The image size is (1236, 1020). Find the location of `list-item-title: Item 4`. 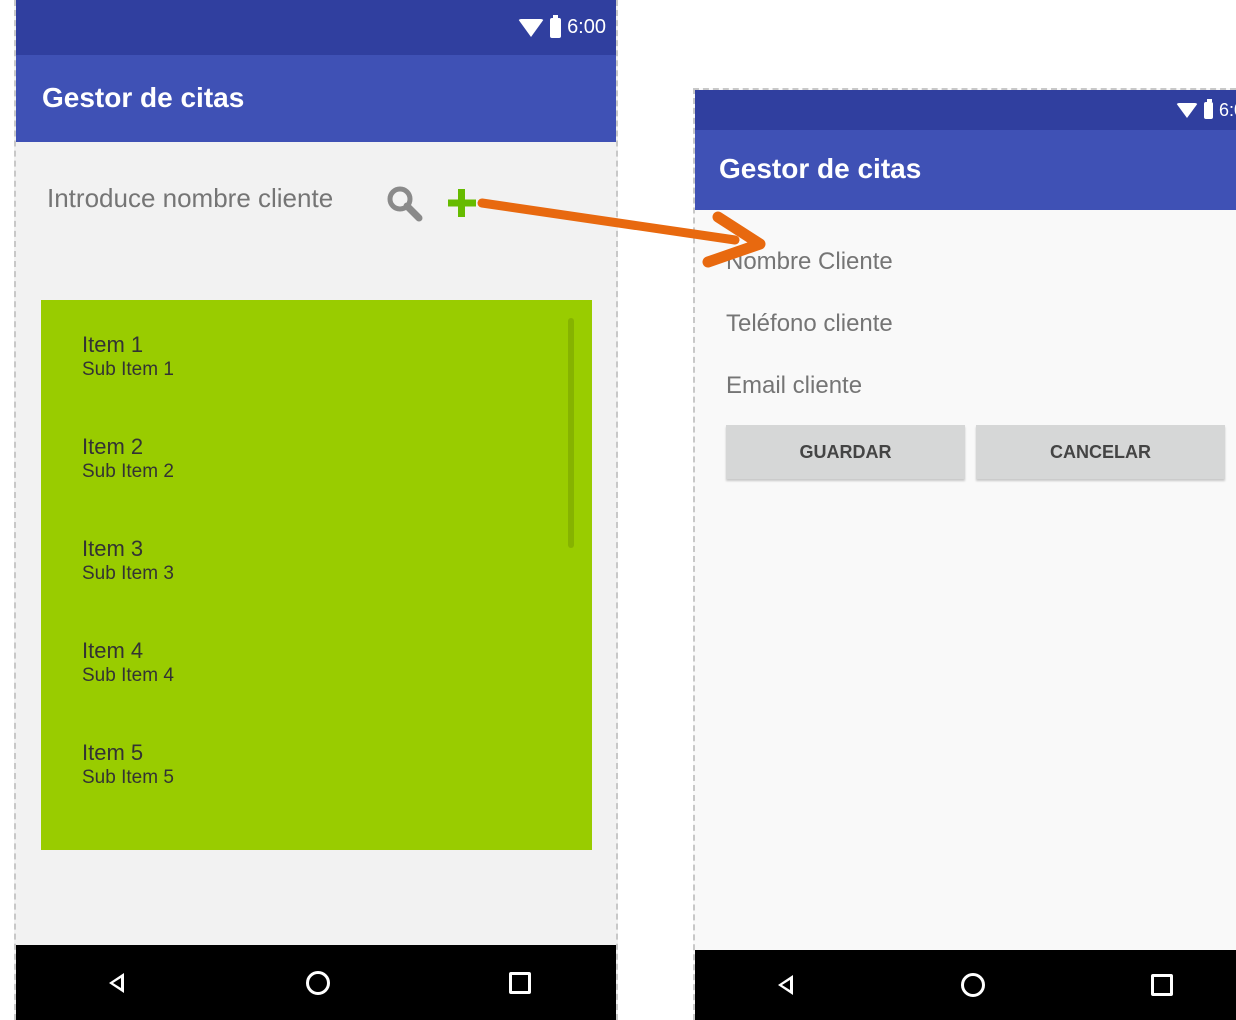

list-item-title: Item 4 is located at coordinates (113, 650).